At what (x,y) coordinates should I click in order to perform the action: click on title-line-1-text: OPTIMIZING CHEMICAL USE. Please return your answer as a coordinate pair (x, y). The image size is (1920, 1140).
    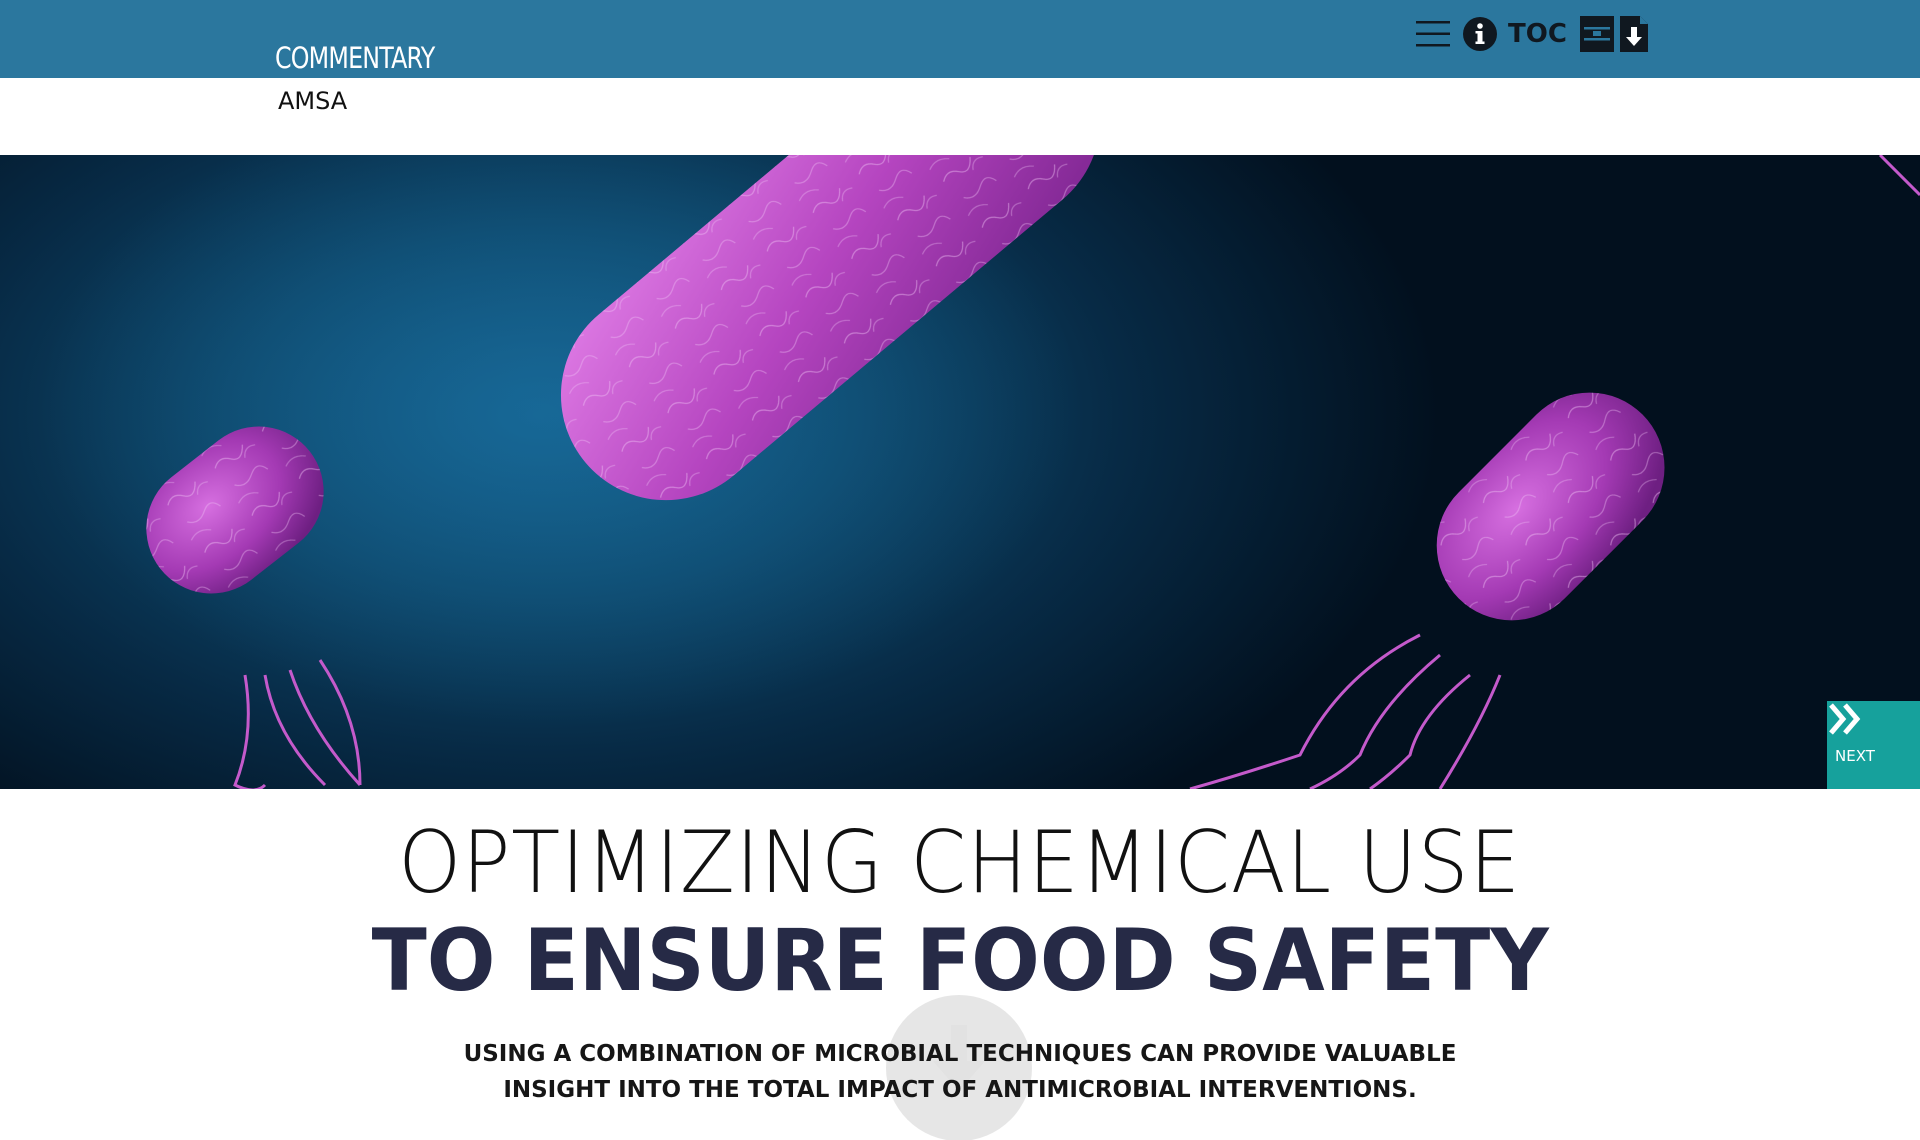
    Looking at the image, I should click on (960, 863).